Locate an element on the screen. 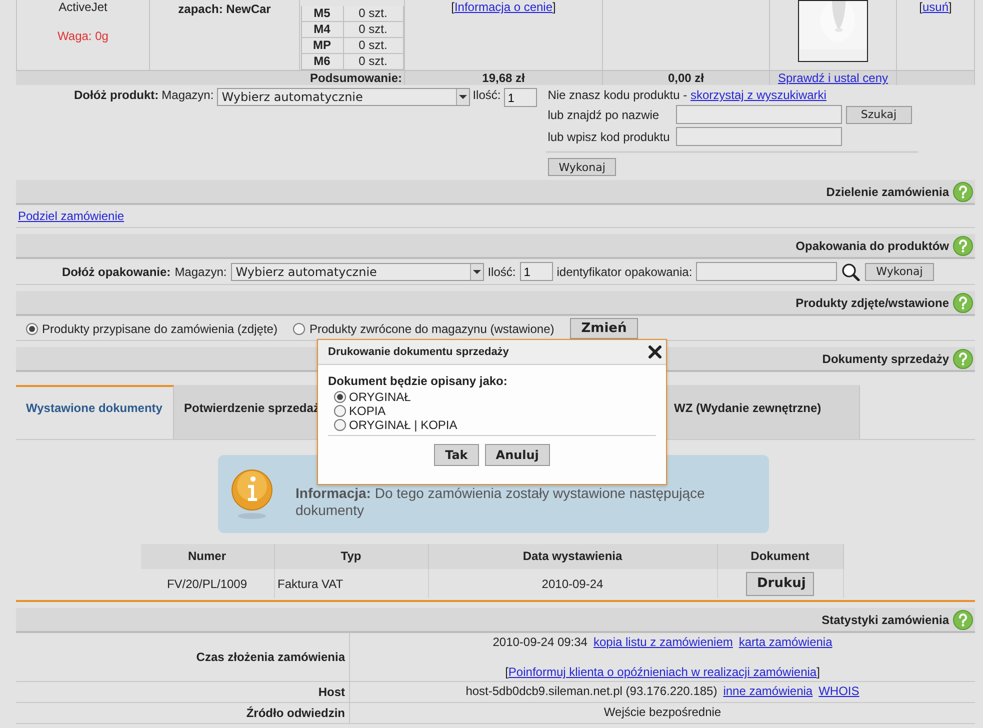  row-label: Host is located at coordinates (183, 692).